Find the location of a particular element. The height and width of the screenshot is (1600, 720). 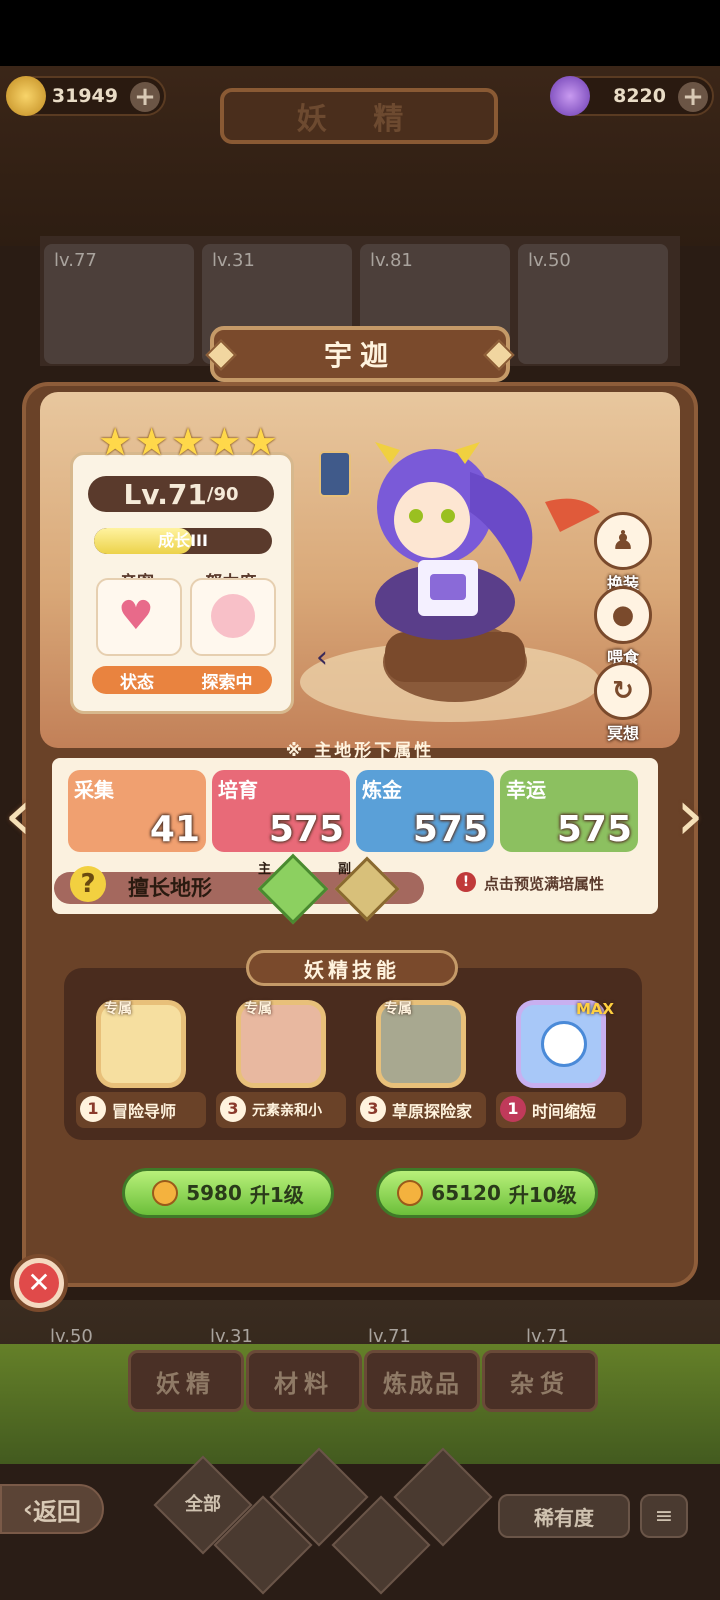

attribute-name: 炼金 is located at coordinates (382, 790).